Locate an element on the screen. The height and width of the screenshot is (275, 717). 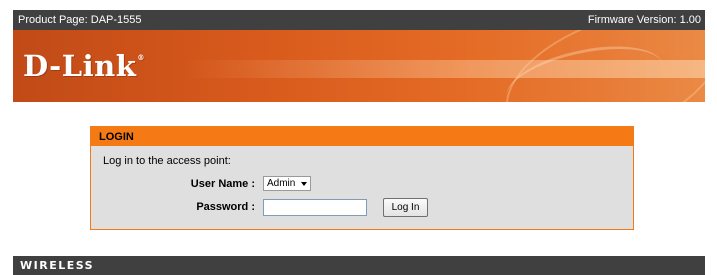
username-select: Admin is located at coordinates (287, 183).